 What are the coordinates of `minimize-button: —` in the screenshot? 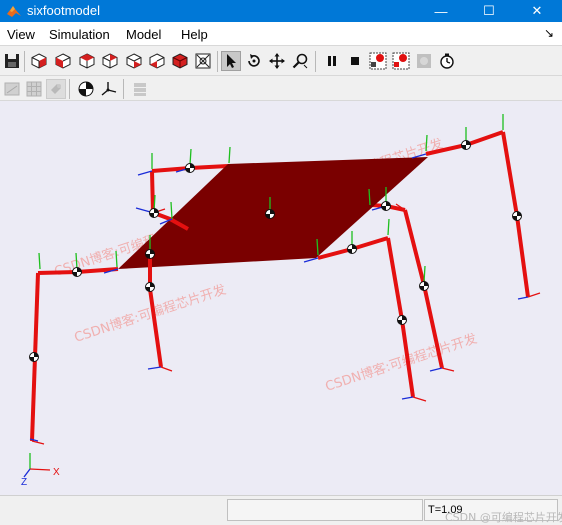 It's located at (441, 11).